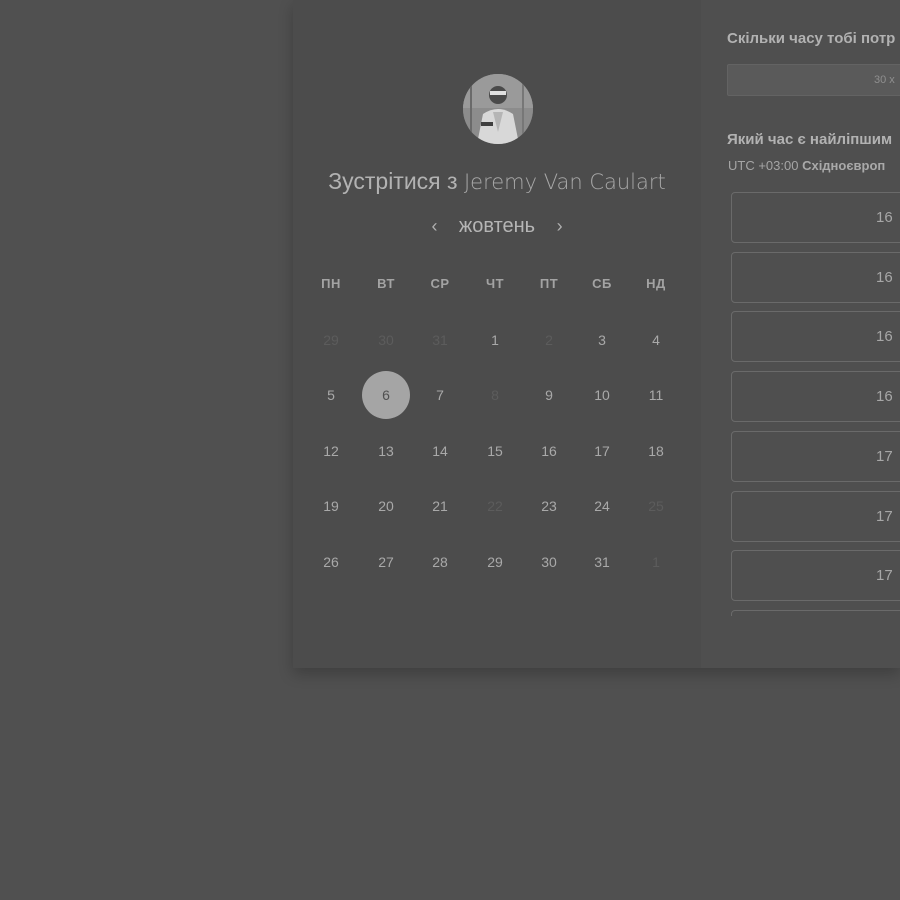  What do you see at coordinates (331, 451) in the screenshot?
I see `calendar-day: 12` at bounding box center [331, 451].